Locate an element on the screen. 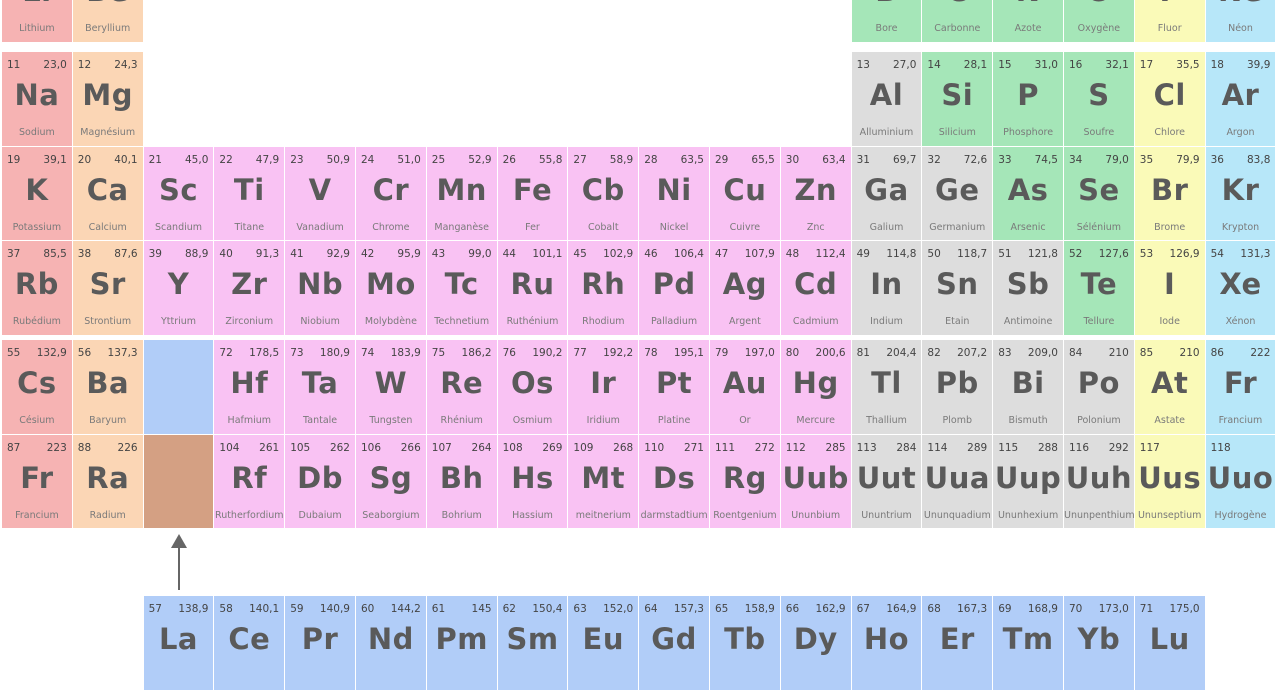 The image size is (1280, 691). element-cell: 12 24,3 Mg Magnésium is located at coordinates (108, 99).